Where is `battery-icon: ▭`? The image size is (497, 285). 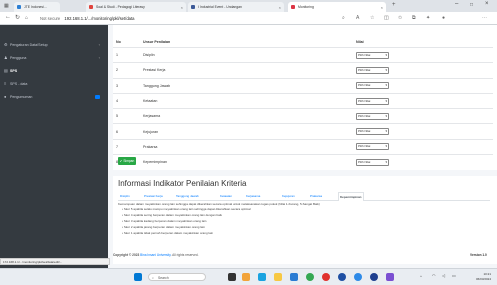
battery-icon: ▭ is located at coordinates (454, 275).